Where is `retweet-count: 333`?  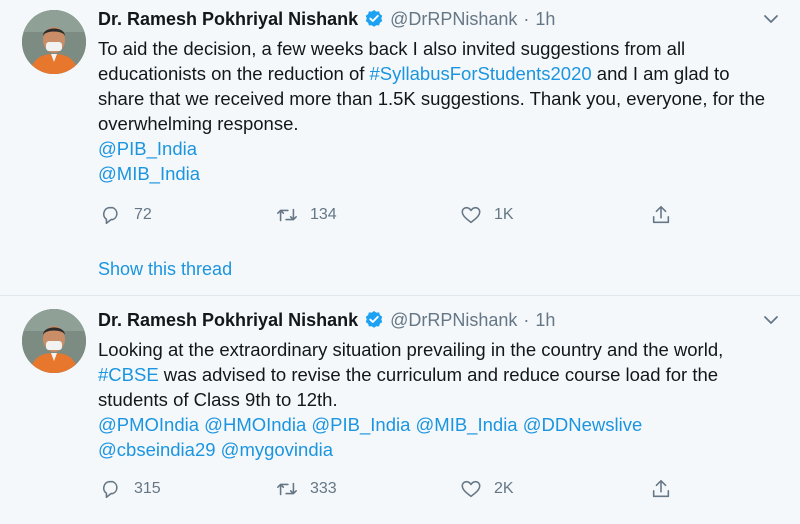 retweet-count: 333 is located at coordinates (323, 488).